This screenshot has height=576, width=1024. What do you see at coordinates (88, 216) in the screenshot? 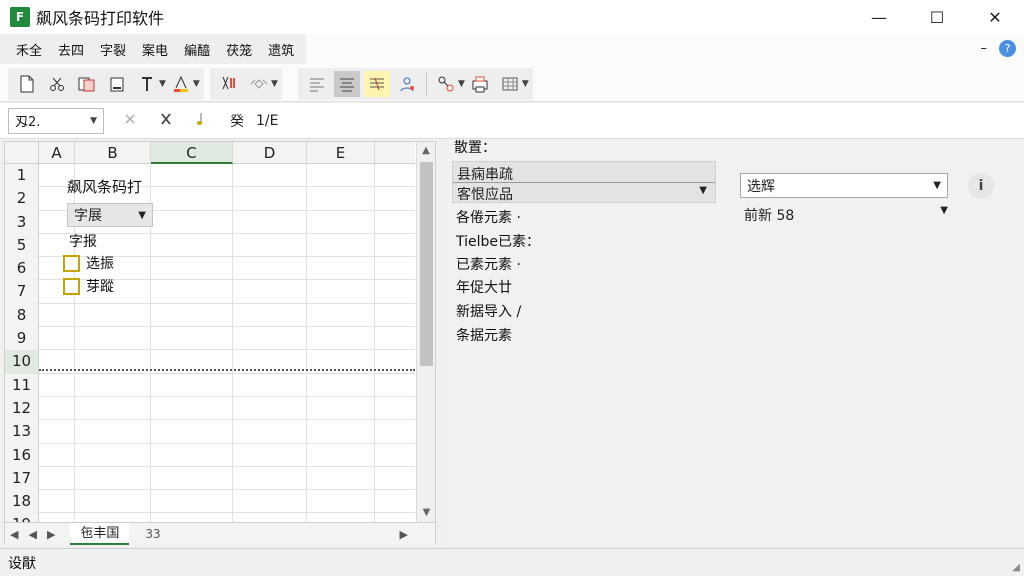
I see `cell-dropdown-value: 字展` at bounding box center [88, 216].